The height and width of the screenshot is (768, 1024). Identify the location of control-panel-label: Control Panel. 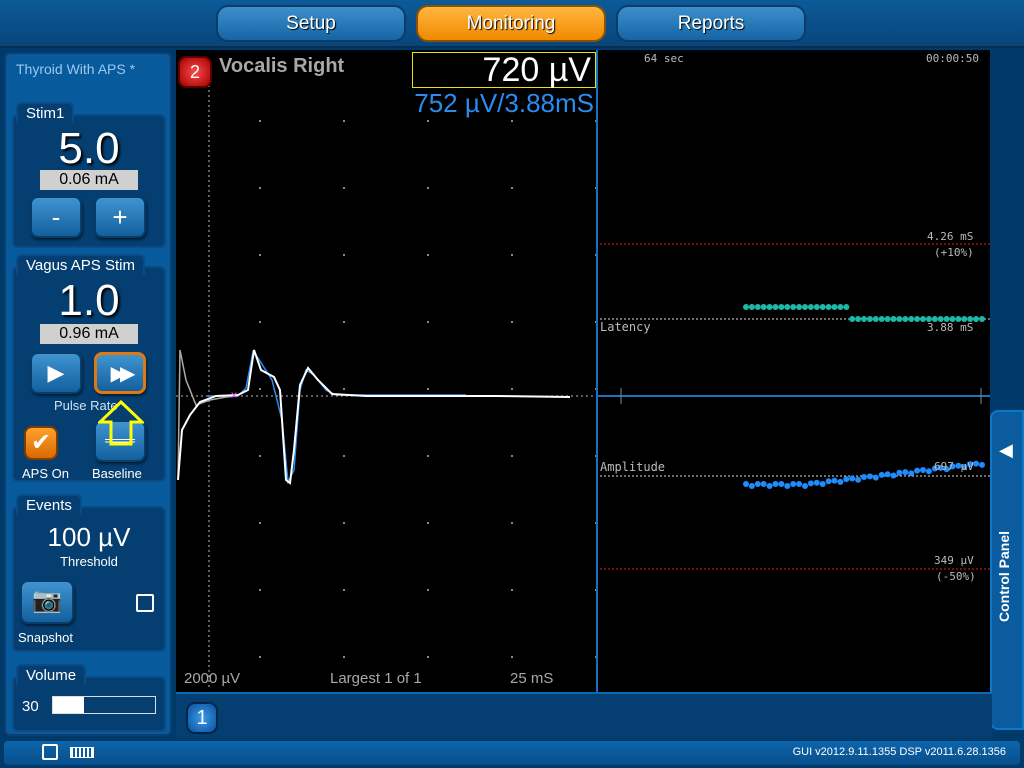
(1004, 576).